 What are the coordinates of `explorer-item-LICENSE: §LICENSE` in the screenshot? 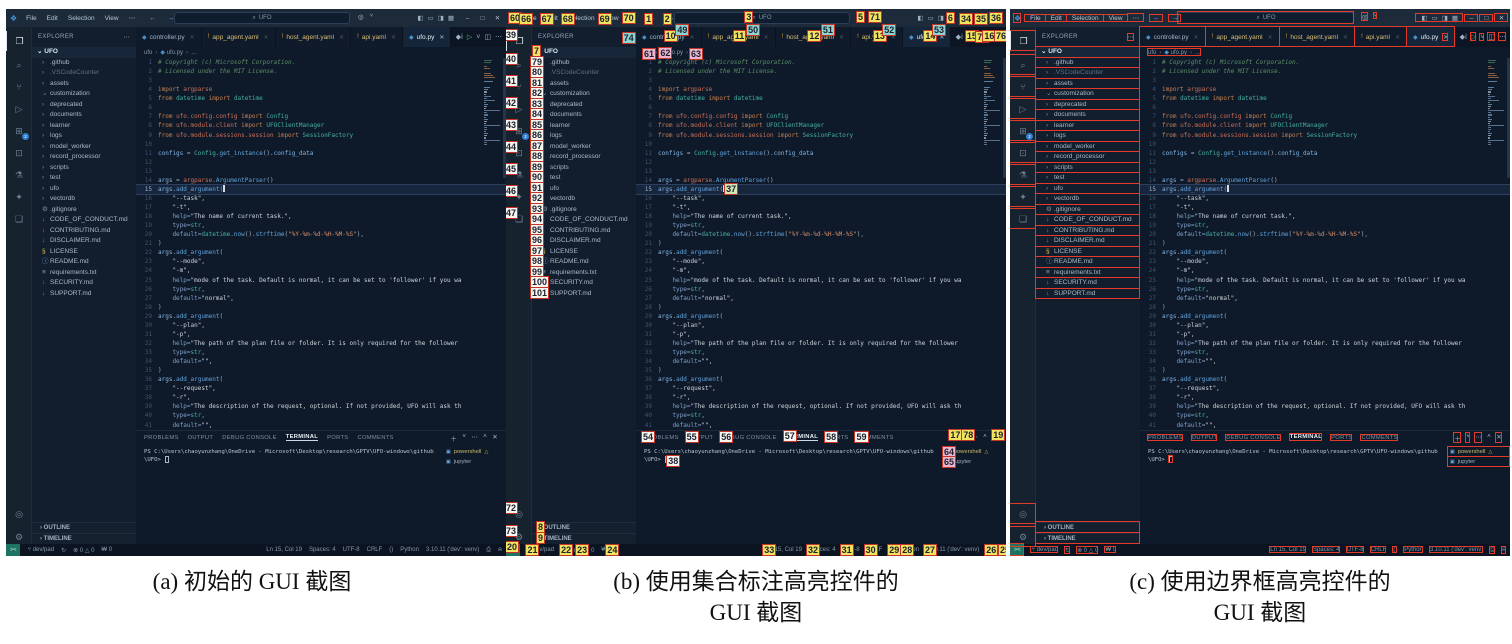 It's located at (584, 252).